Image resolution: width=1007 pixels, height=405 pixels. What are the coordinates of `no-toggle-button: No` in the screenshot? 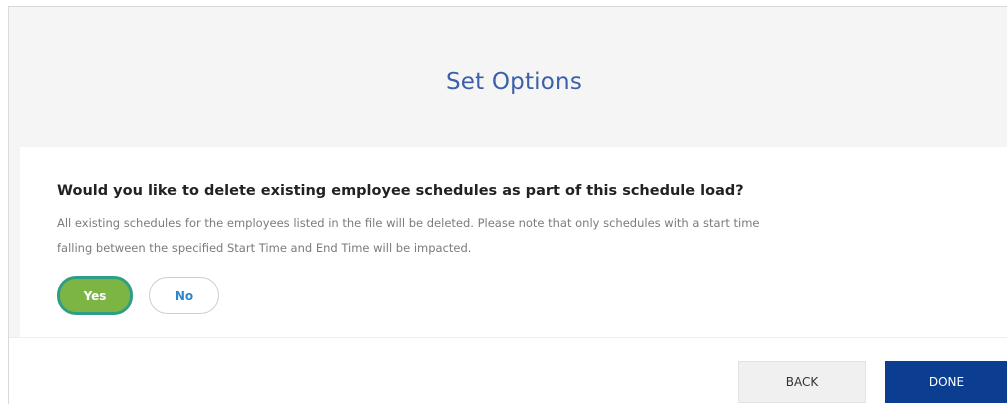 It's located at (184, 295).